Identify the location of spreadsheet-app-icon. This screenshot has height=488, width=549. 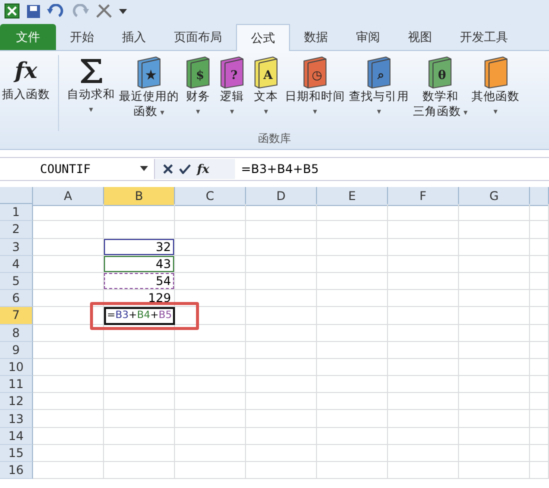
(12, 11).